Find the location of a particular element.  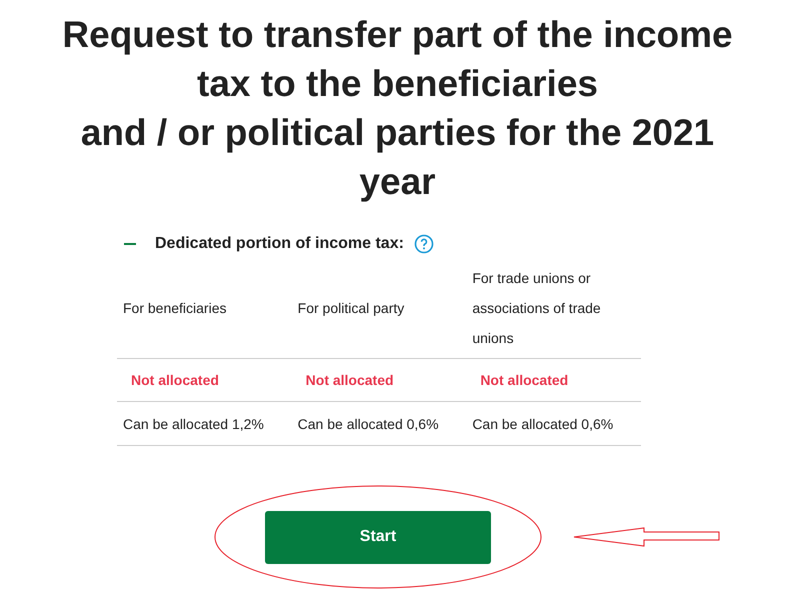

table-cell: Can be allocated 1,2% is located at coordinates (204, 424).